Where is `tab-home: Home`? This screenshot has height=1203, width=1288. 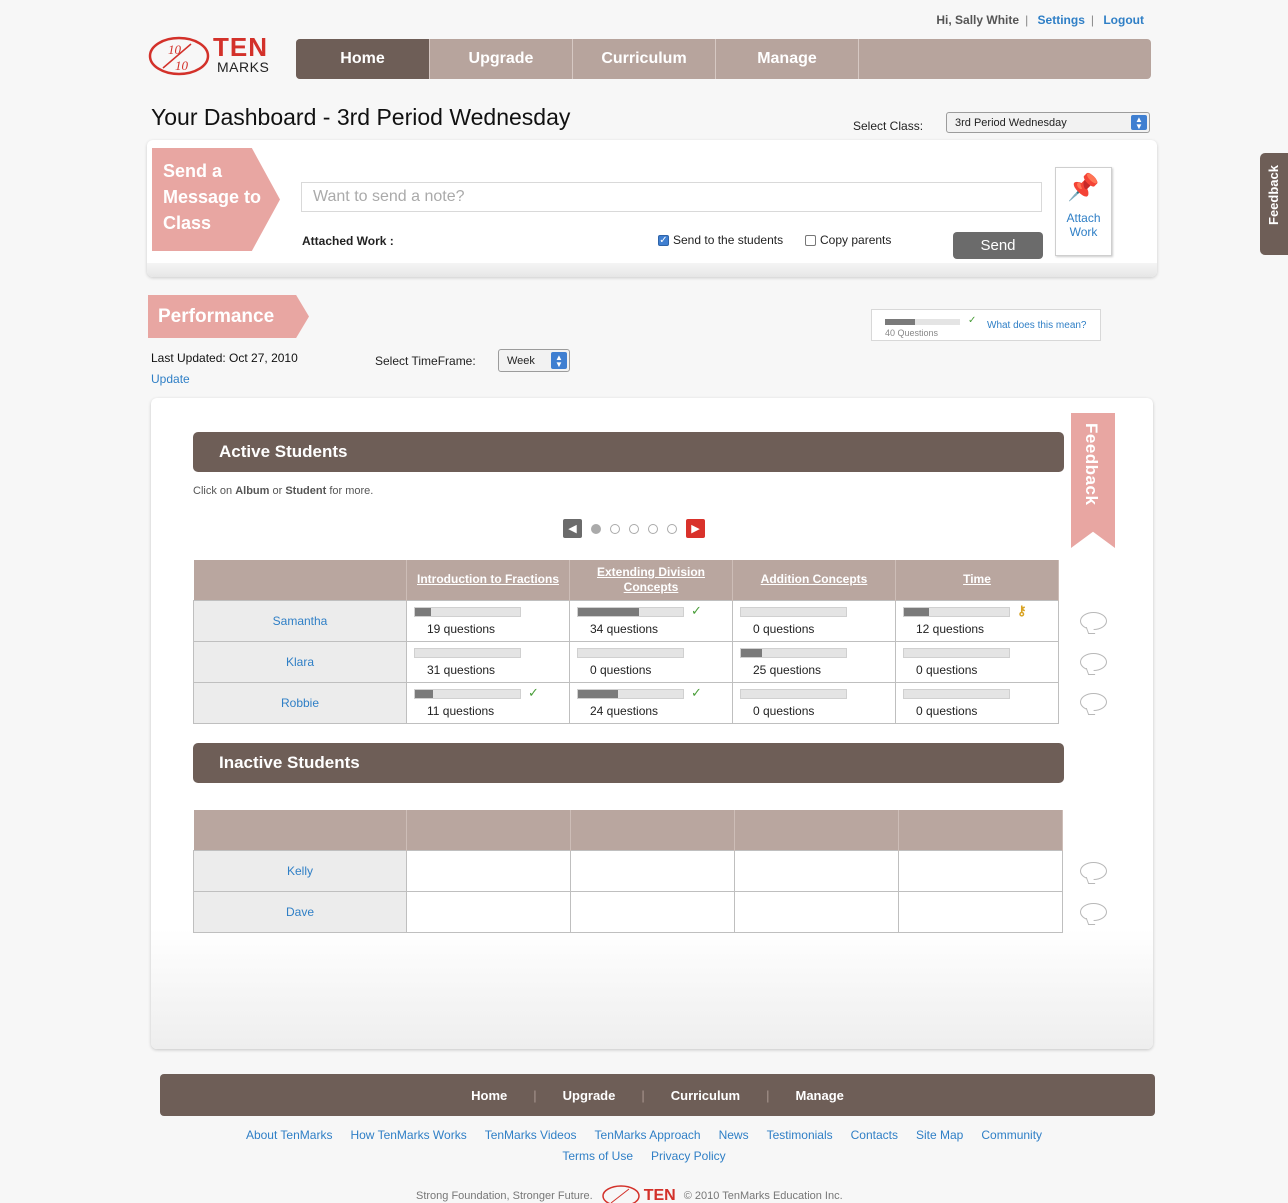
tab-home: Home is located at coordinates (363, 59).